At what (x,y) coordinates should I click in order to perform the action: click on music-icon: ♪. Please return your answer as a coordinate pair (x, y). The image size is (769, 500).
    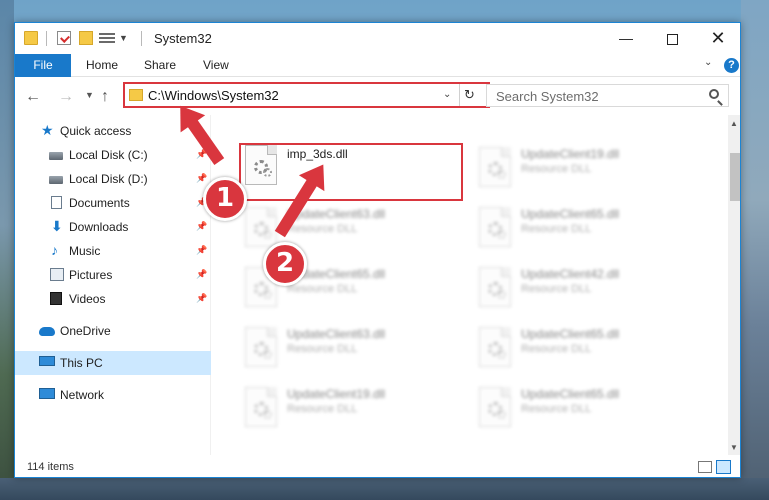
    Looking at the image, I should click on (54, 250).